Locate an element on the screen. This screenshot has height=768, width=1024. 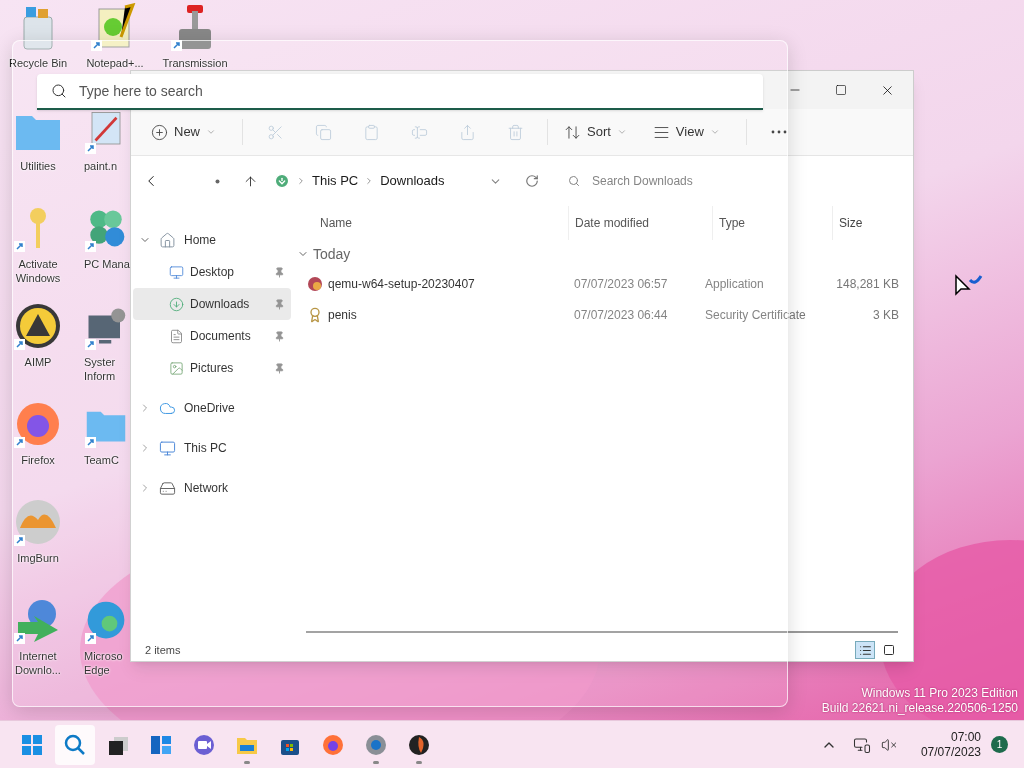
details-view-button is located at coordinates (865, 650).